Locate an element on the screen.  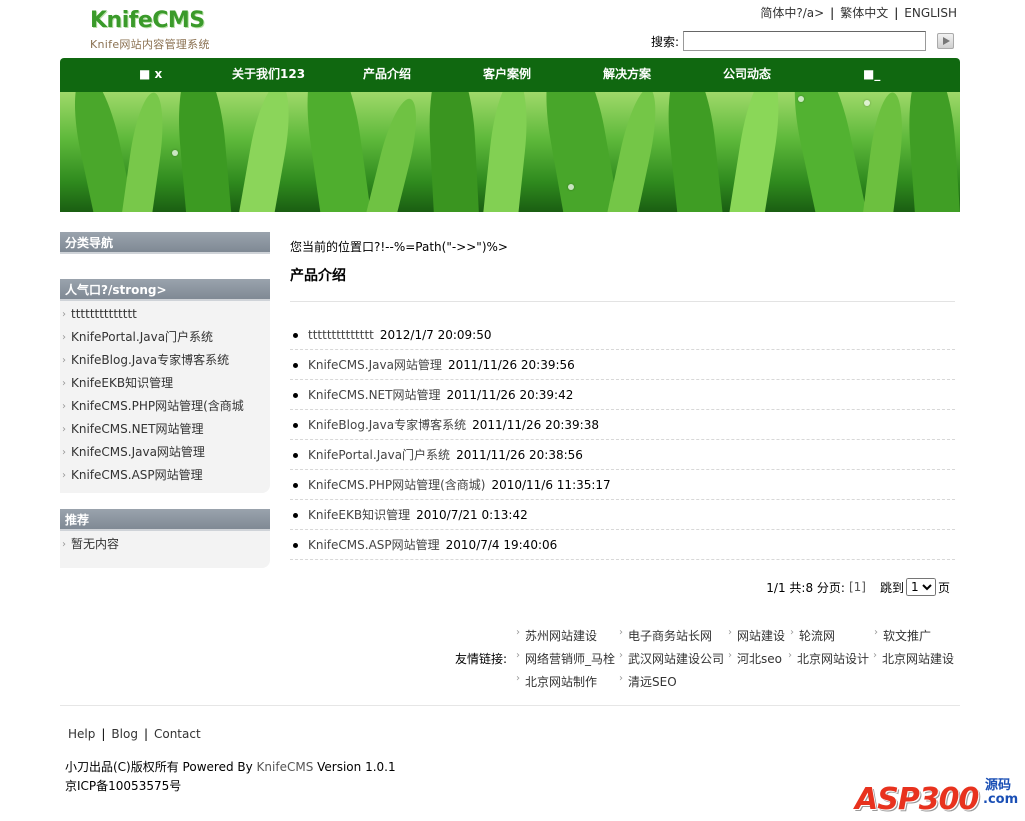
list-item: tttttttttttttt 2012/1/7 20:09:50 is located at coordinates (622, 335).